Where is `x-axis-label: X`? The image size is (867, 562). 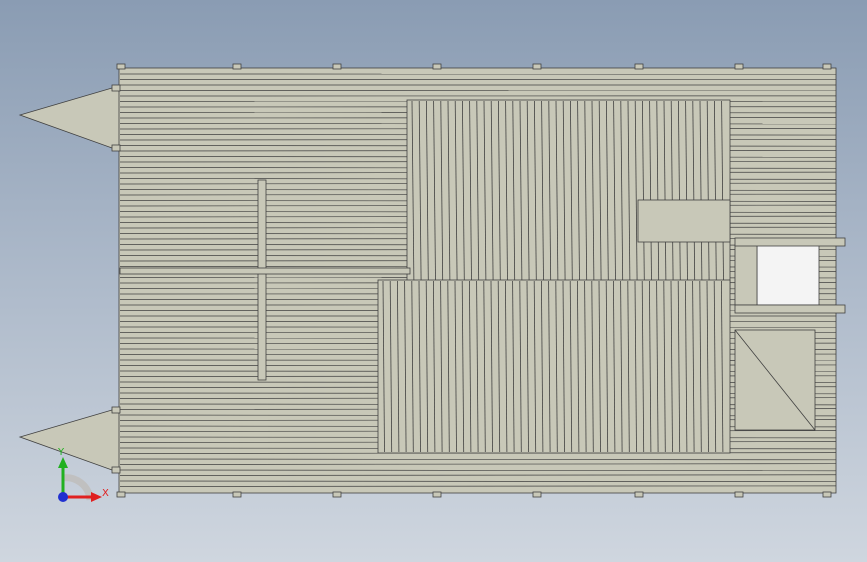
x-axis-label: X is located at coordinates (105, 493).